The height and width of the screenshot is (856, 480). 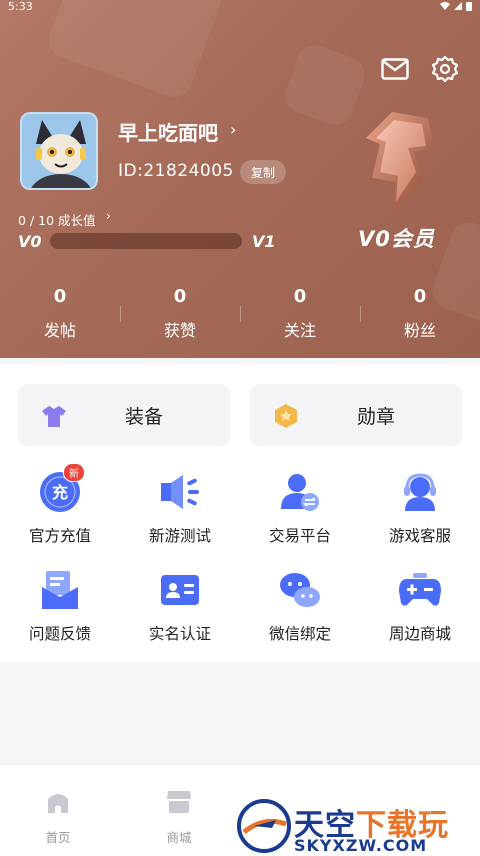 I want to click on id-card-icon, so click(x=180, y=590).